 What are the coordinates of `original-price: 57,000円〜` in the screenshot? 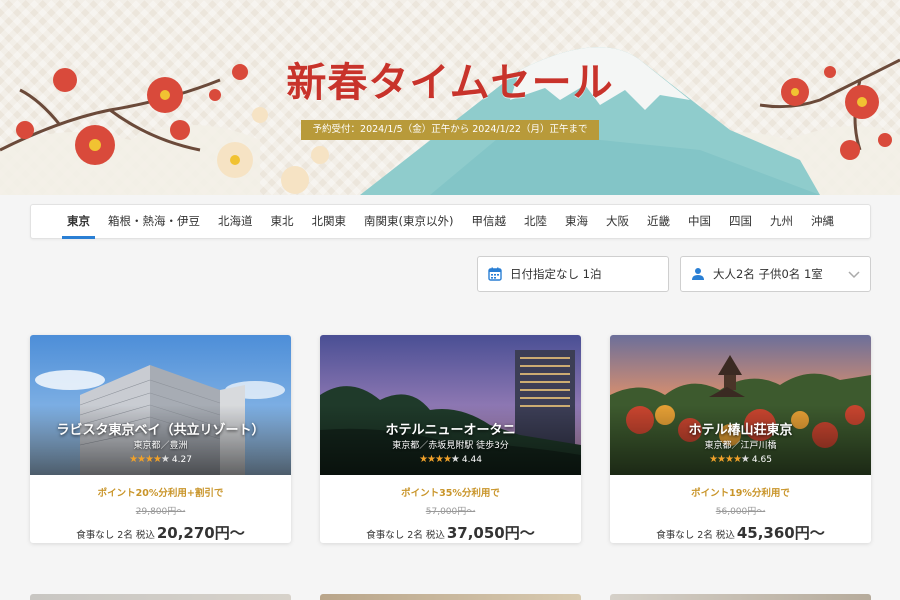 It's located at (450, 512).